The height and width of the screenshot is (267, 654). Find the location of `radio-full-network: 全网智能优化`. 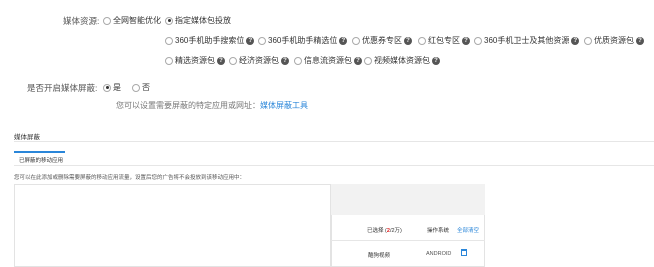

radio-full-network: 全网智能优化 is located at coordinates (132, 20).